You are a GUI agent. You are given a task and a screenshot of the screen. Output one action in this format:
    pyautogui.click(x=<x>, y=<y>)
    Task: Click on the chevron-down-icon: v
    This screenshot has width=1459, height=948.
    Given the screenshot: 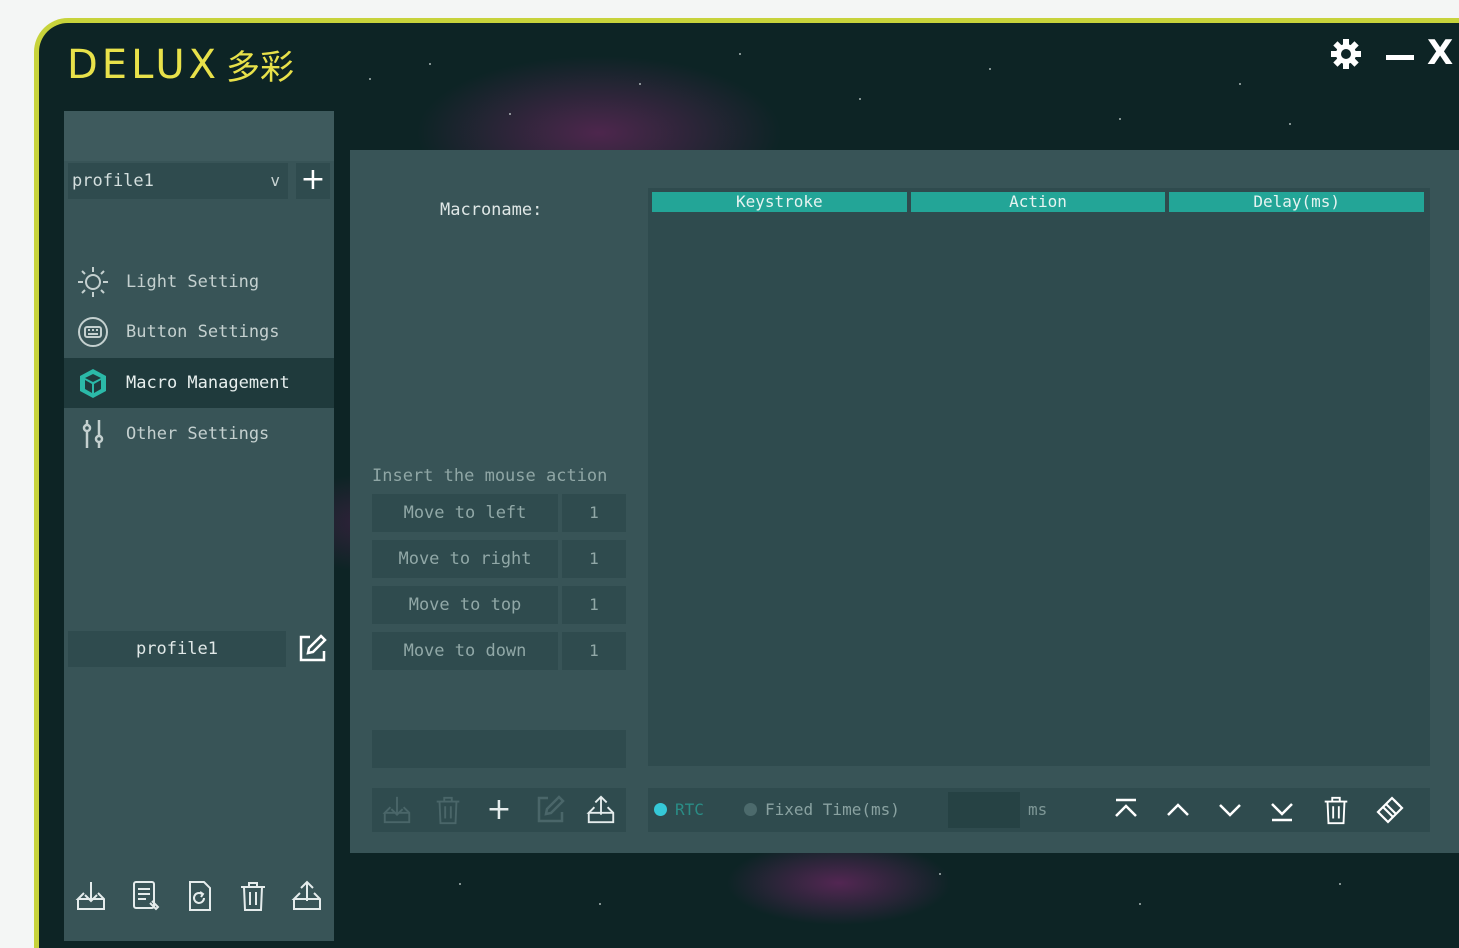 What is the action you would take?
    pyautogui.click(x=275, y=180)
    